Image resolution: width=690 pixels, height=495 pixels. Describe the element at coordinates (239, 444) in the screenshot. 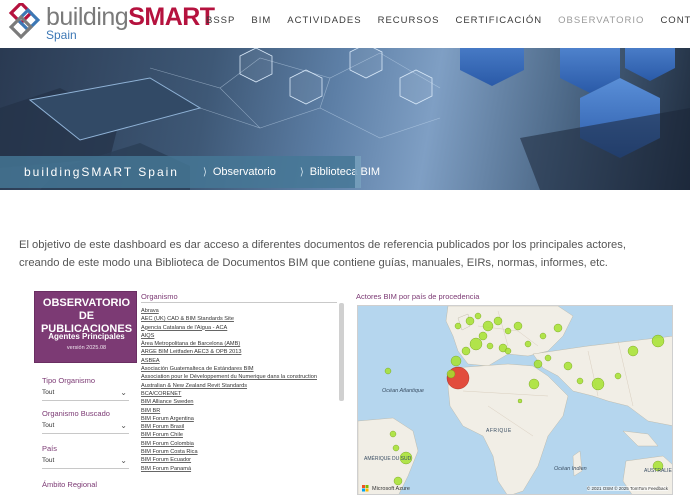

I see `organism-list-item: BIM Forum Colombia` at that location.